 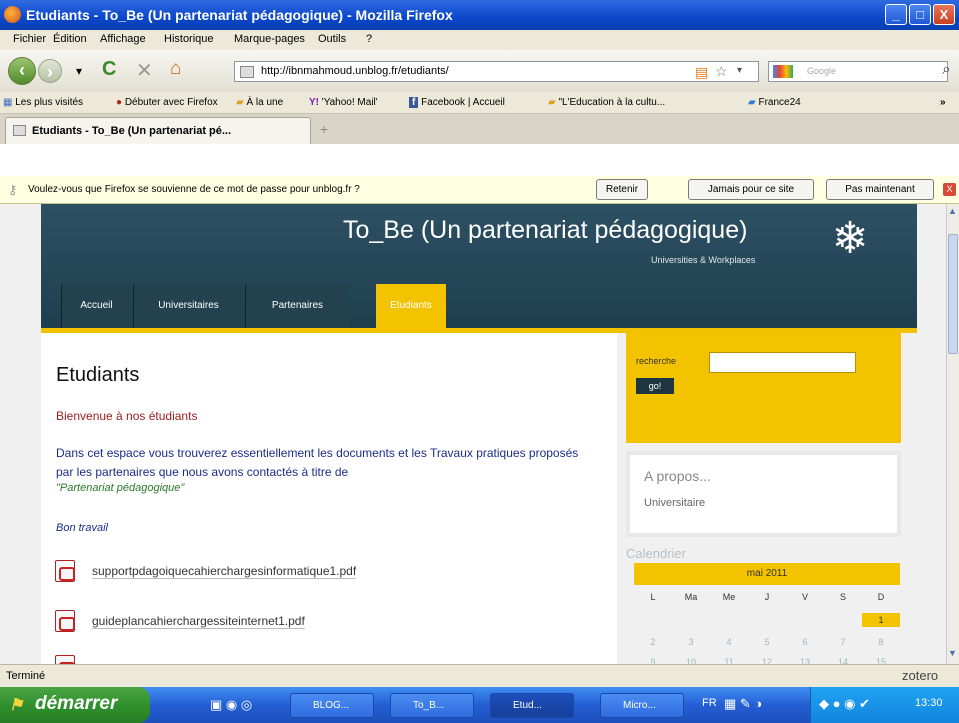 I want to click on pdf-link-2: guideplancahierchargessiteinternet1.pdf, so click(x=198, y=621).